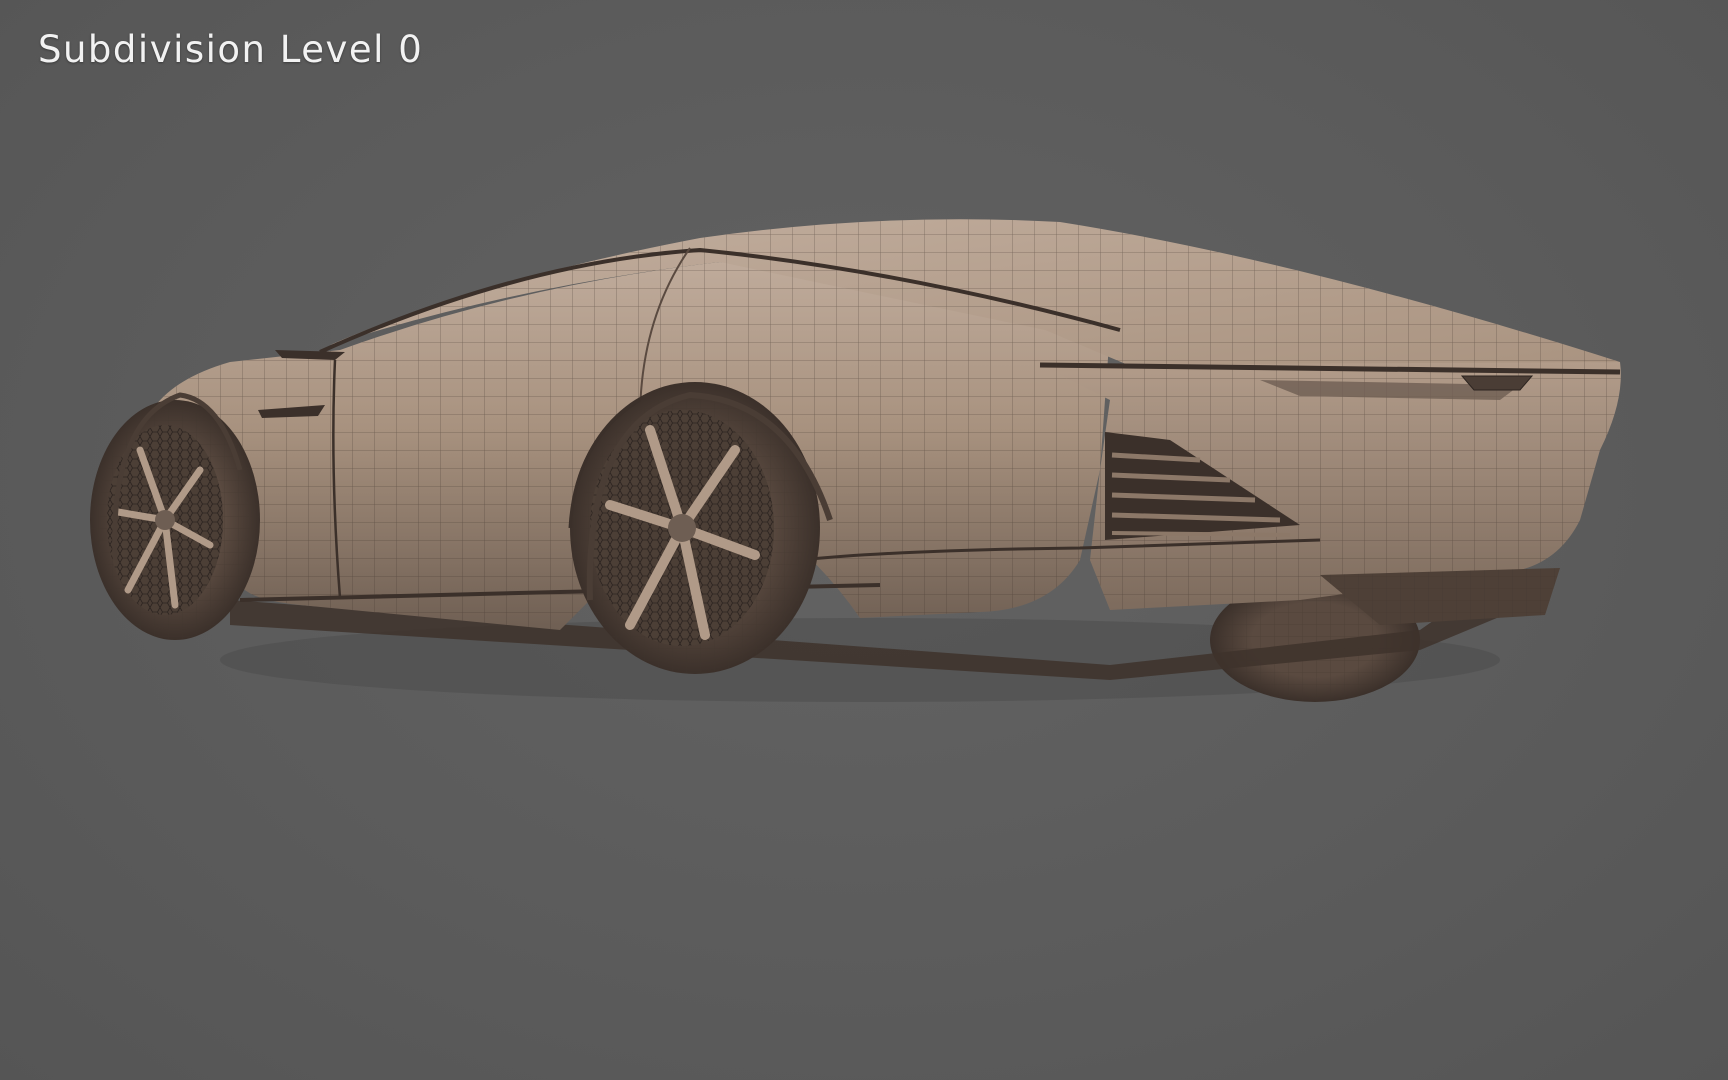  I want to click on rear-emblem, so click(1497, 383).